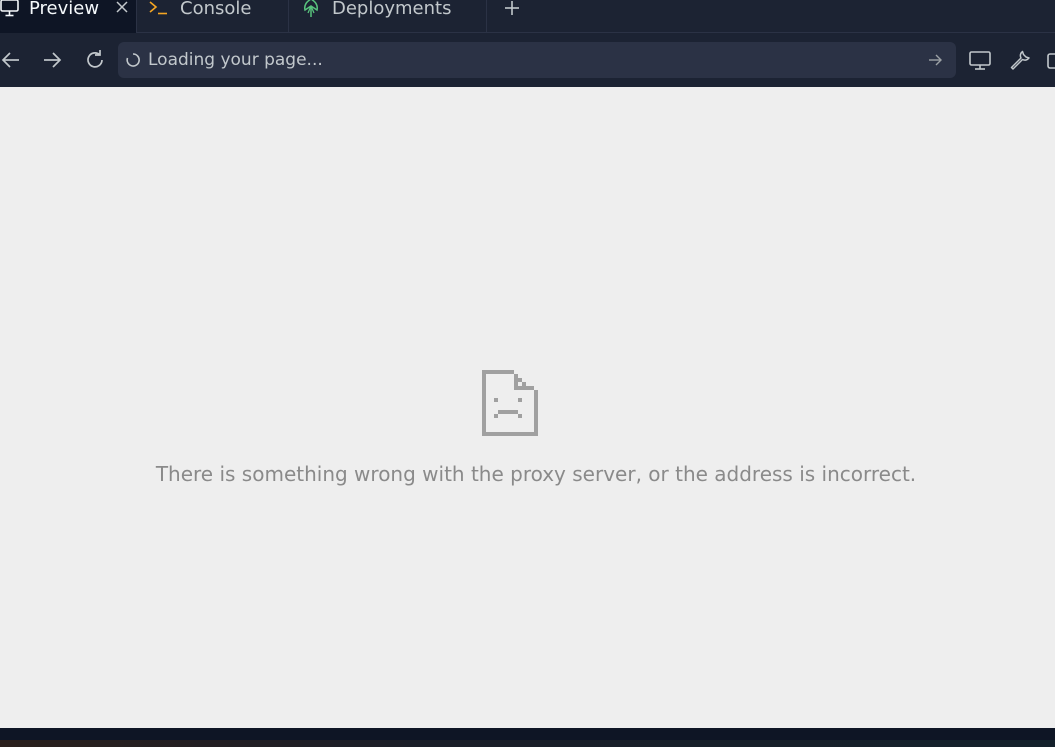 Image resolution: width=1055 pixels, height=747 pixels. Describe the element at coordinates (95, 60) in the screenshot. I see `reload-icon` at that location.